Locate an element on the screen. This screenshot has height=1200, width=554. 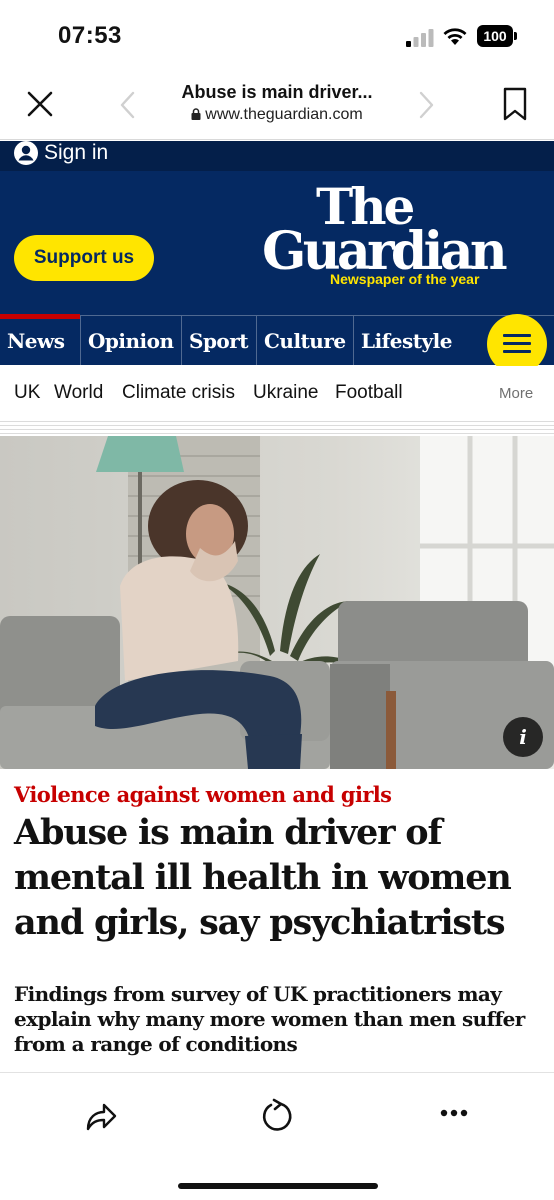
pillar-opinion: Opinion is located at coordinates (130, 340).